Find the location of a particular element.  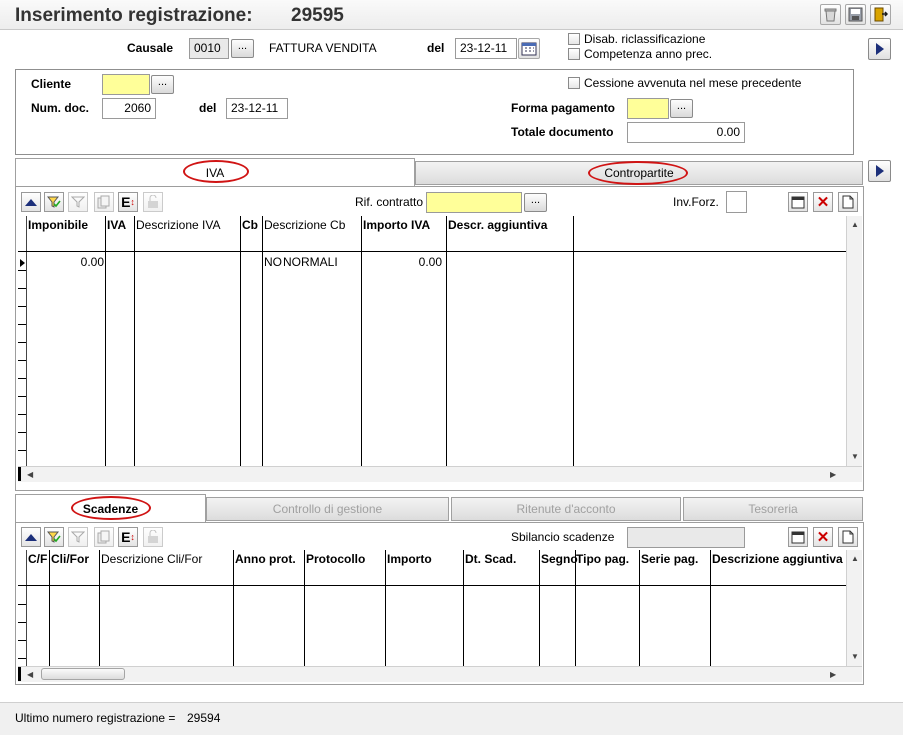

tab-ritenute-label: Ritenute d'acconto is located at coordinates (566, 509).